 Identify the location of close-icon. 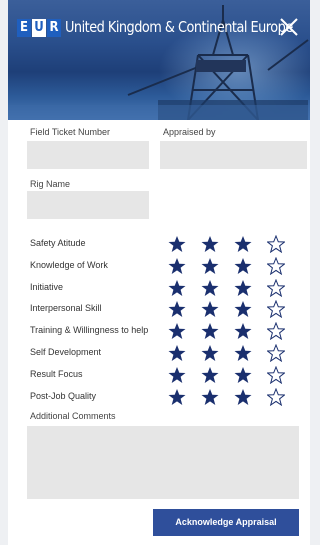
(289, 27).